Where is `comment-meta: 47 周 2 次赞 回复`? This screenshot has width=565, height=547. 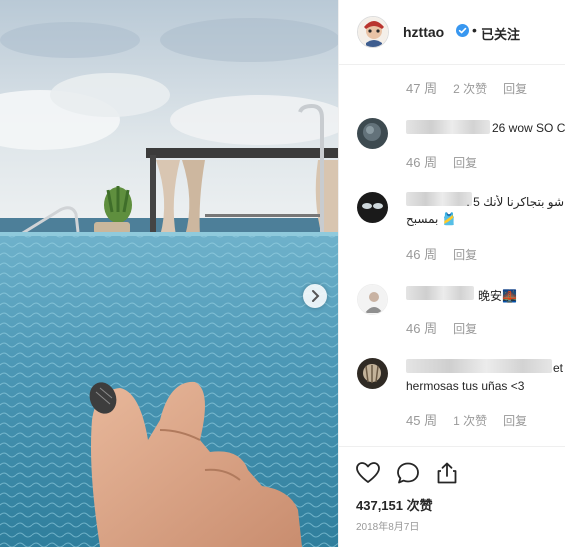
comment-meta: 47 周 2 次赞 回复 is located at coordinates (466, 87).